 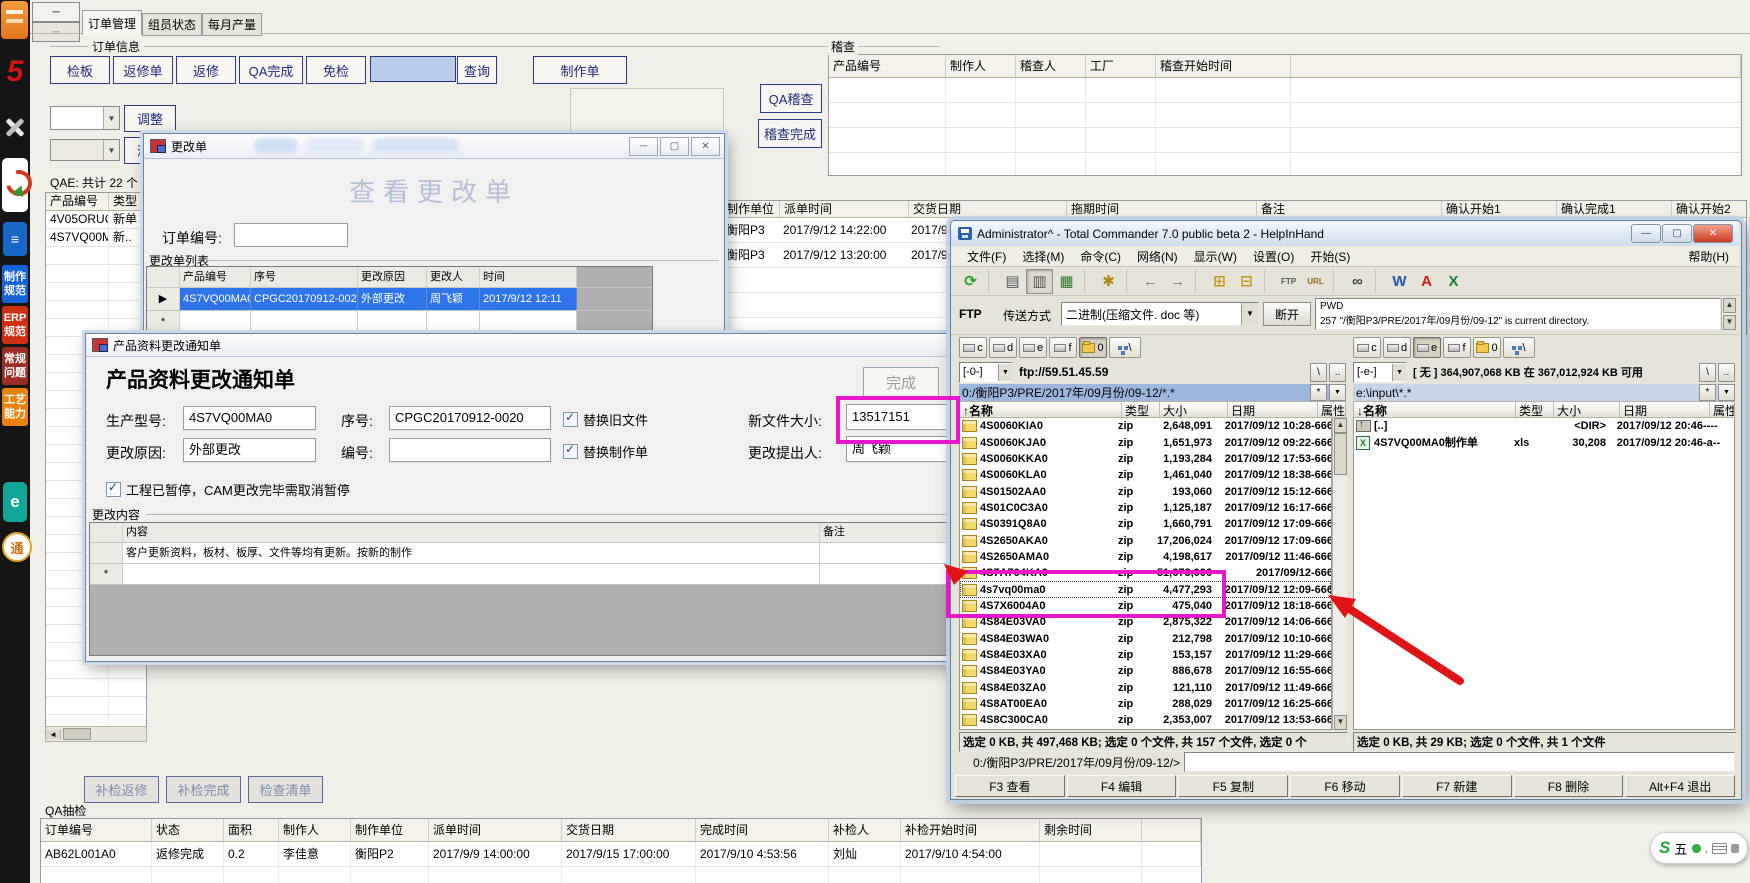 I want to click on refresh-icon: ⟳, so click(x=970, y=281).